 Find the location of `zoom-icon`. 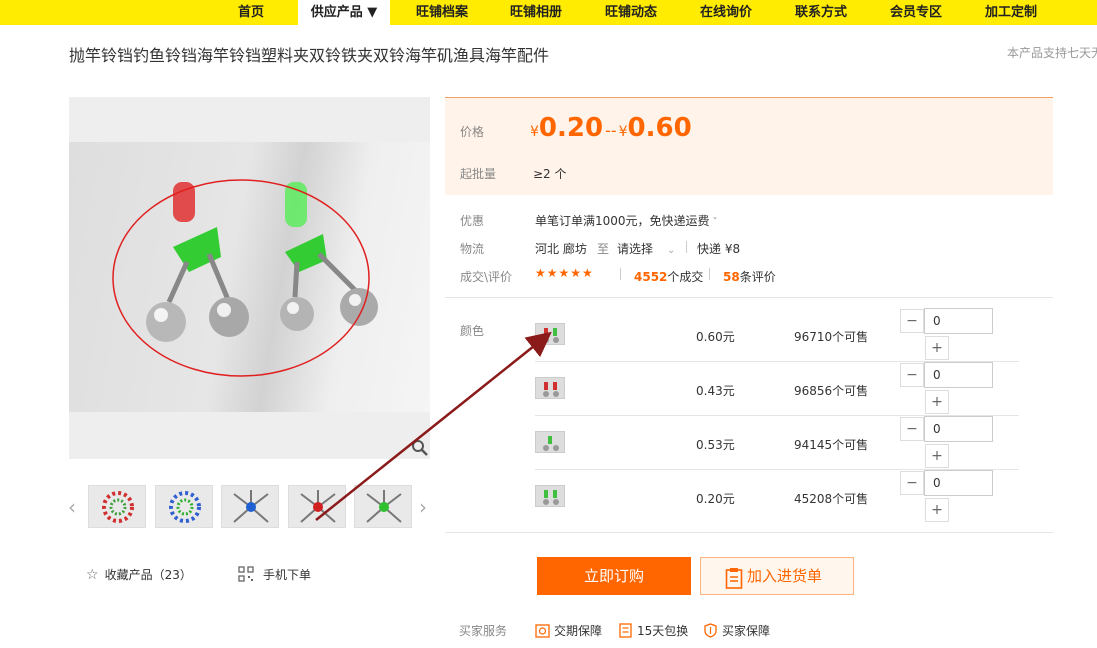

zoom-icon is located at coordinates (420, 448).